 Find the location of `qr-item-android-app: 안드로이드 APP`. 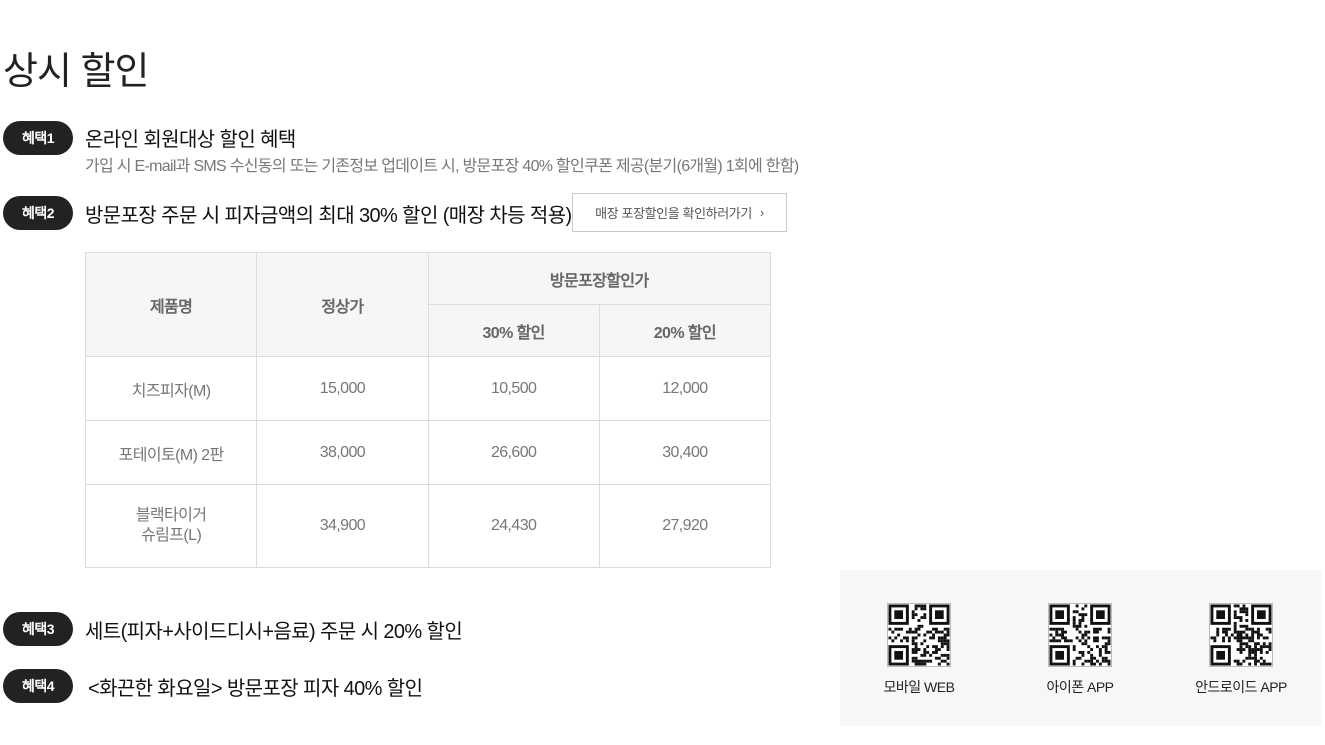

qr-item-android-app: 안드로이드 APP is located at coordinates (1241, 650).